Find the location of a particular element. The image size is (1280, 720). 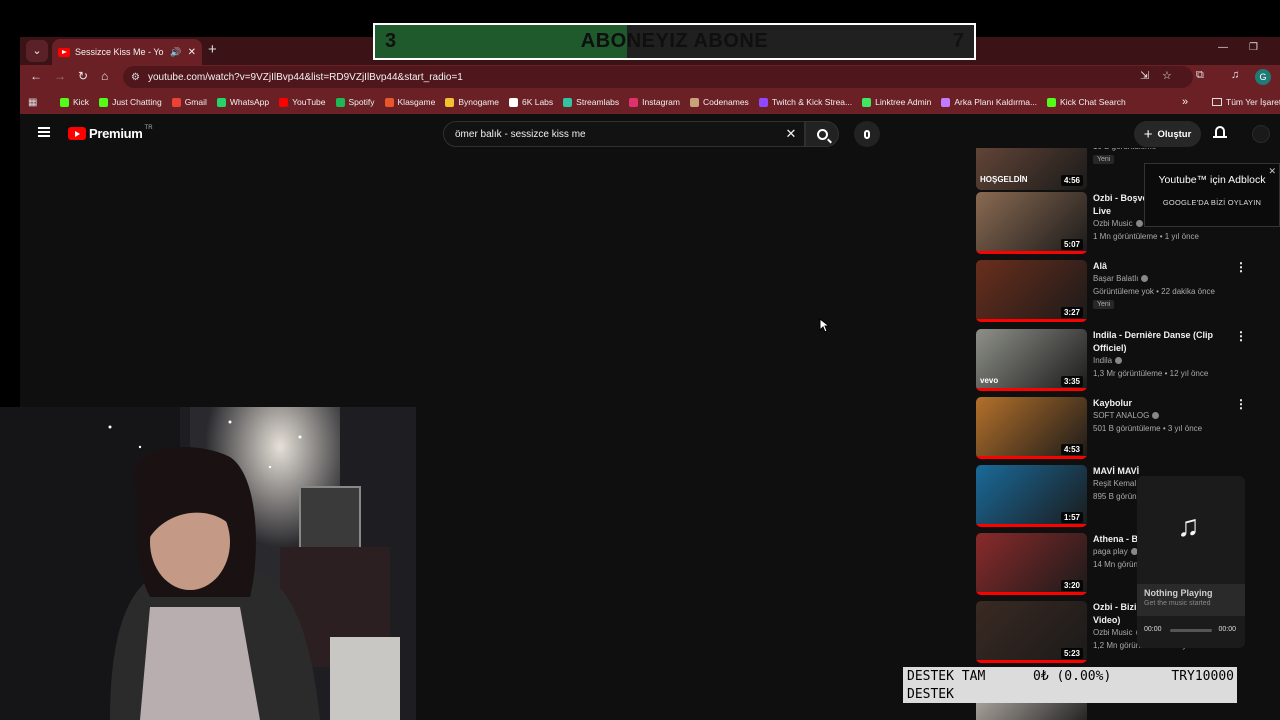

video-duration: 4:56 is located at coordinates (1071, 180).